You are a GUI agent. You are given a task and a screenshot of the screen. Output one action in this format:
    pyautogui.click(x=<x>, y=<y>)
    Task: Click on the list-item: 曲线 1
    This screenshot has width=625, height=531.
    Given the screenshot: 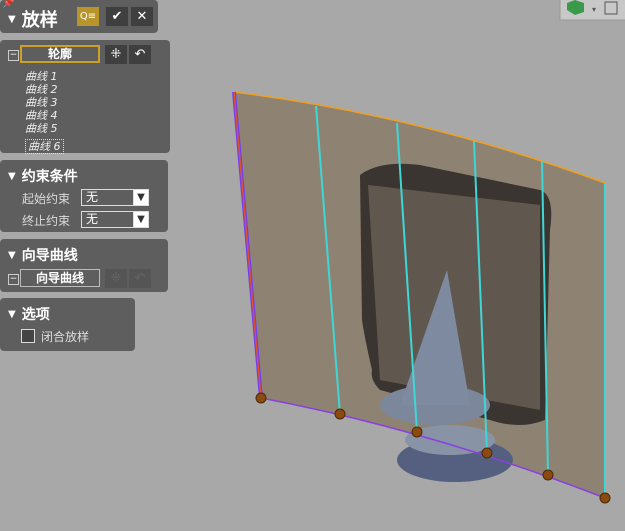 What is the action you would take?
    pyautogui.click(x=44, y=76)
    